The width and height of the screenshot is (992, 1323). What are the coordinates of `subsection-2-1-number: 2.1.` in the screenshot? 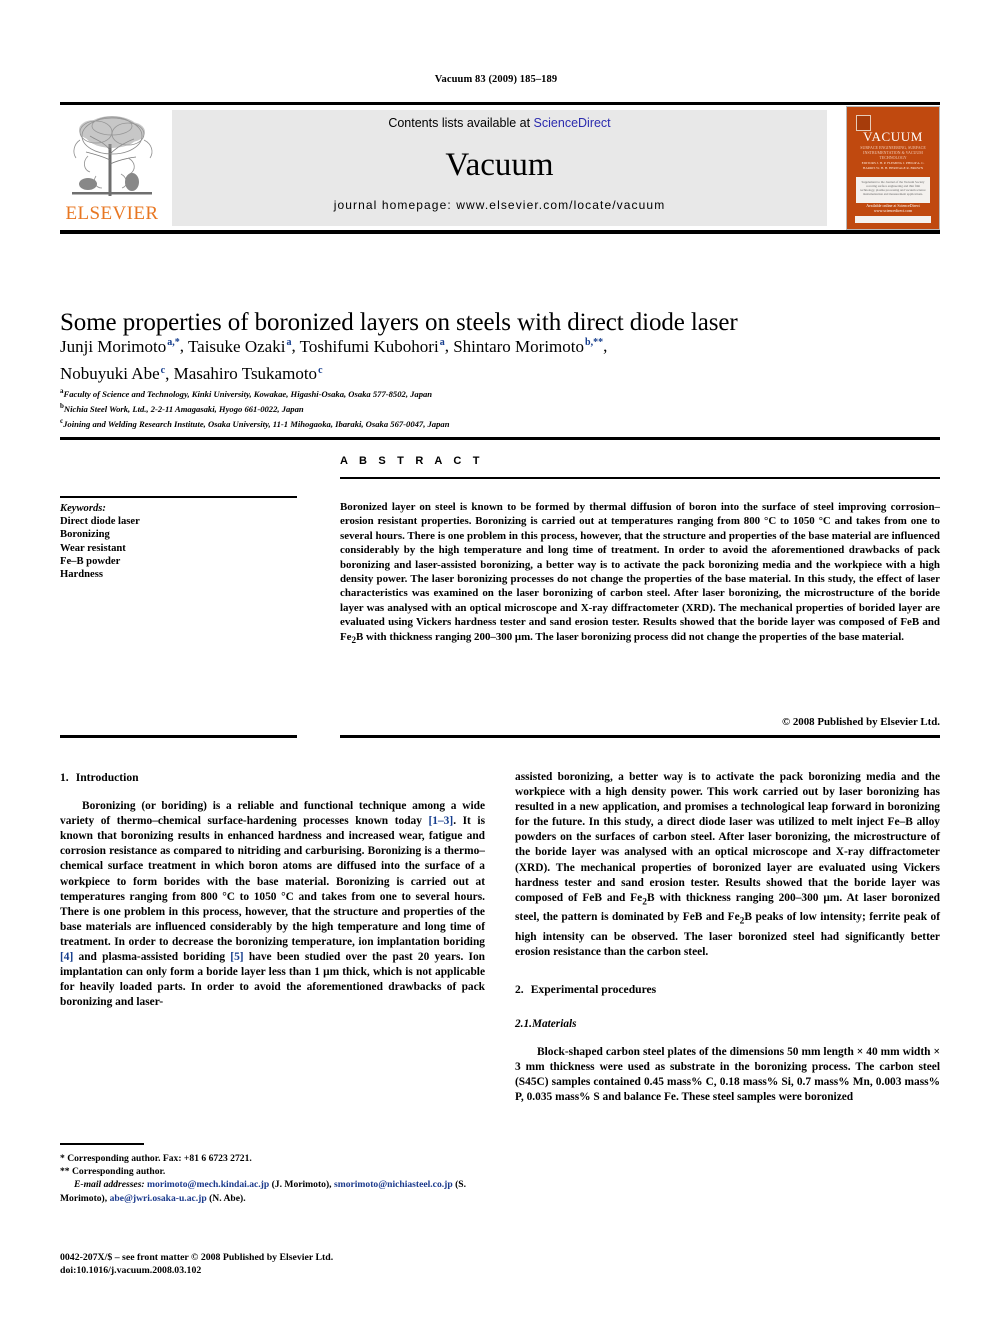 It's located at (523, 1023).